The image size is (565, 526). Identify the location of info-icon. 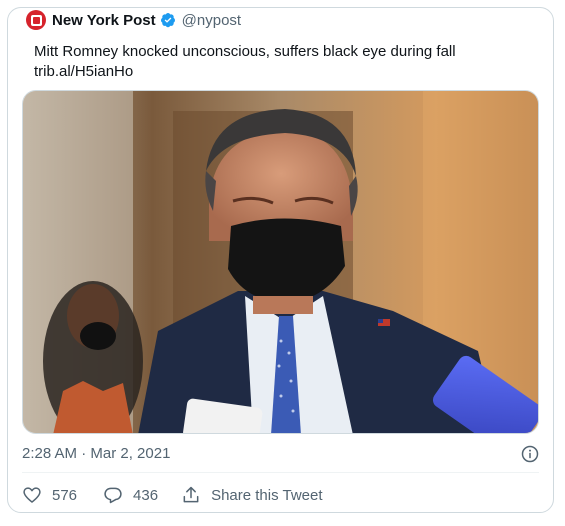
(530, 456).